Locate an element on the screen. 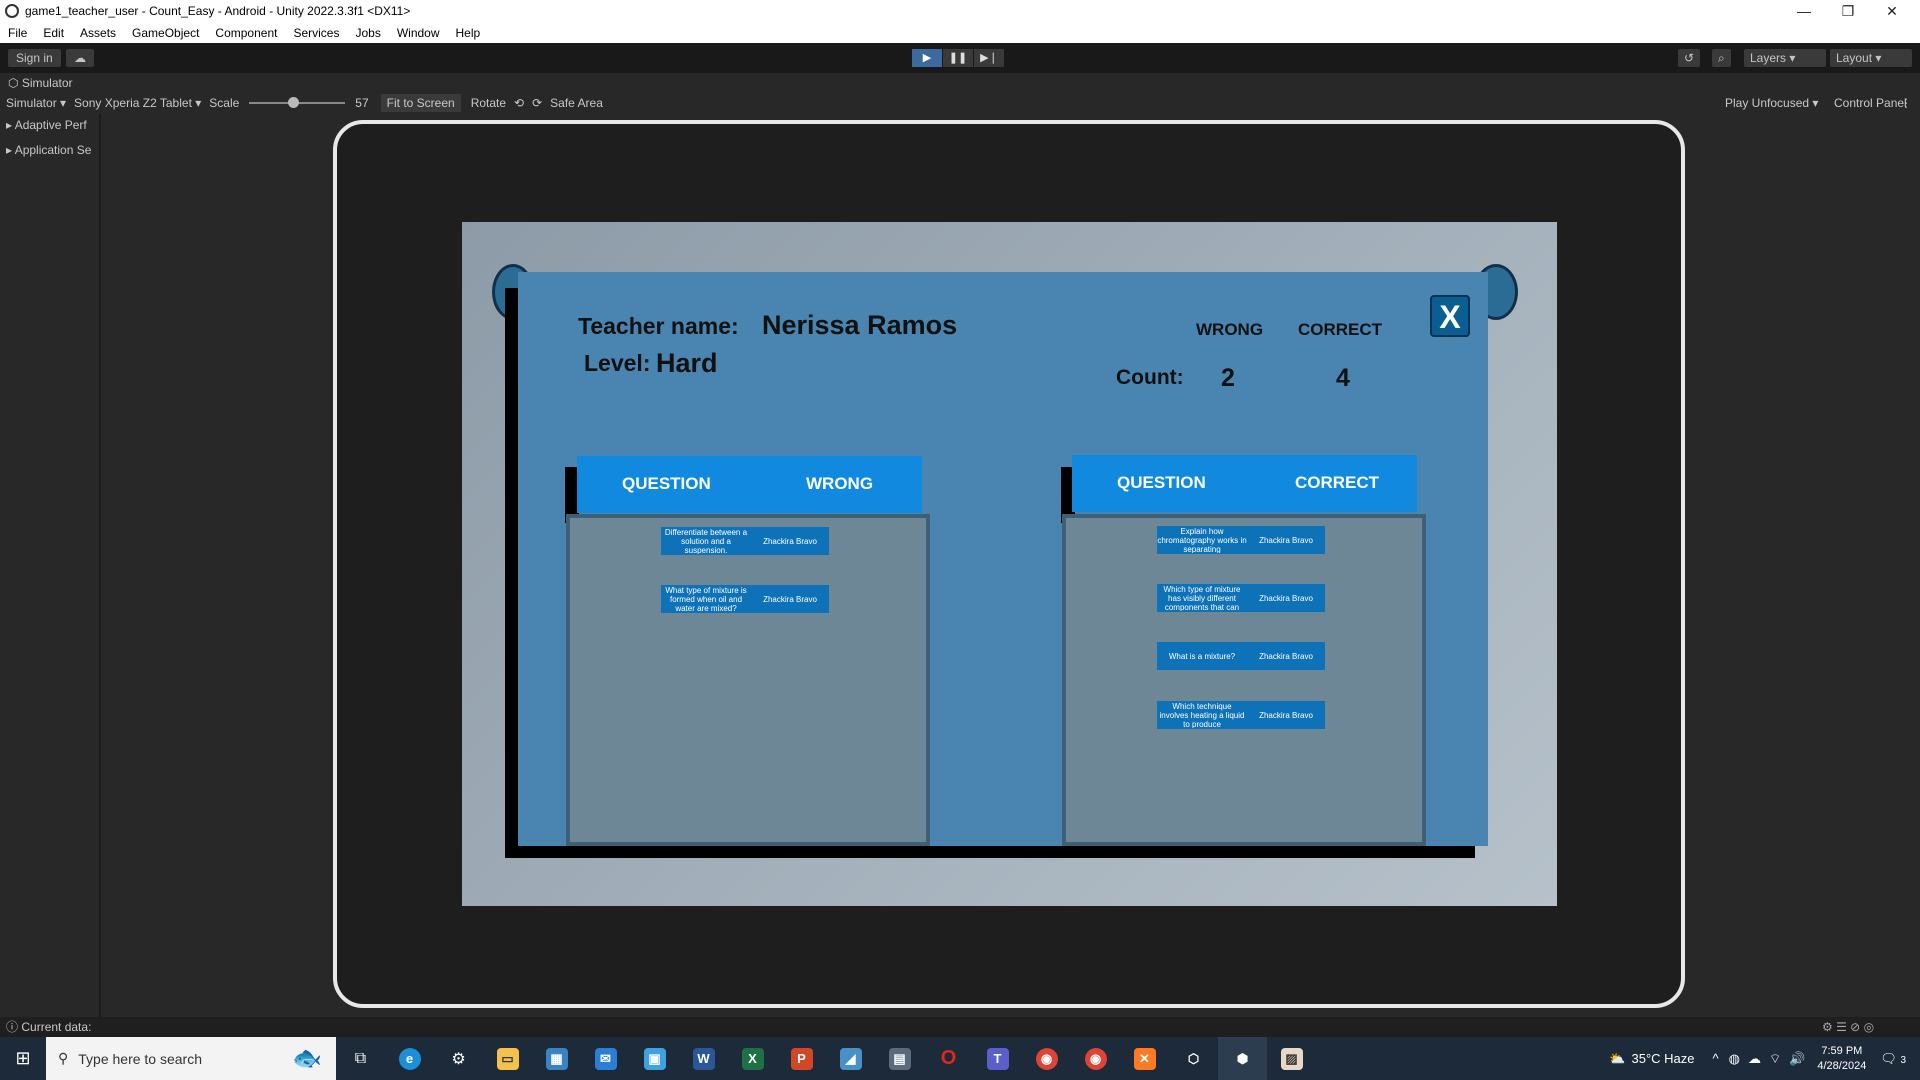  search-placeholder: Type here to search is located at coordinates (140, 1058).